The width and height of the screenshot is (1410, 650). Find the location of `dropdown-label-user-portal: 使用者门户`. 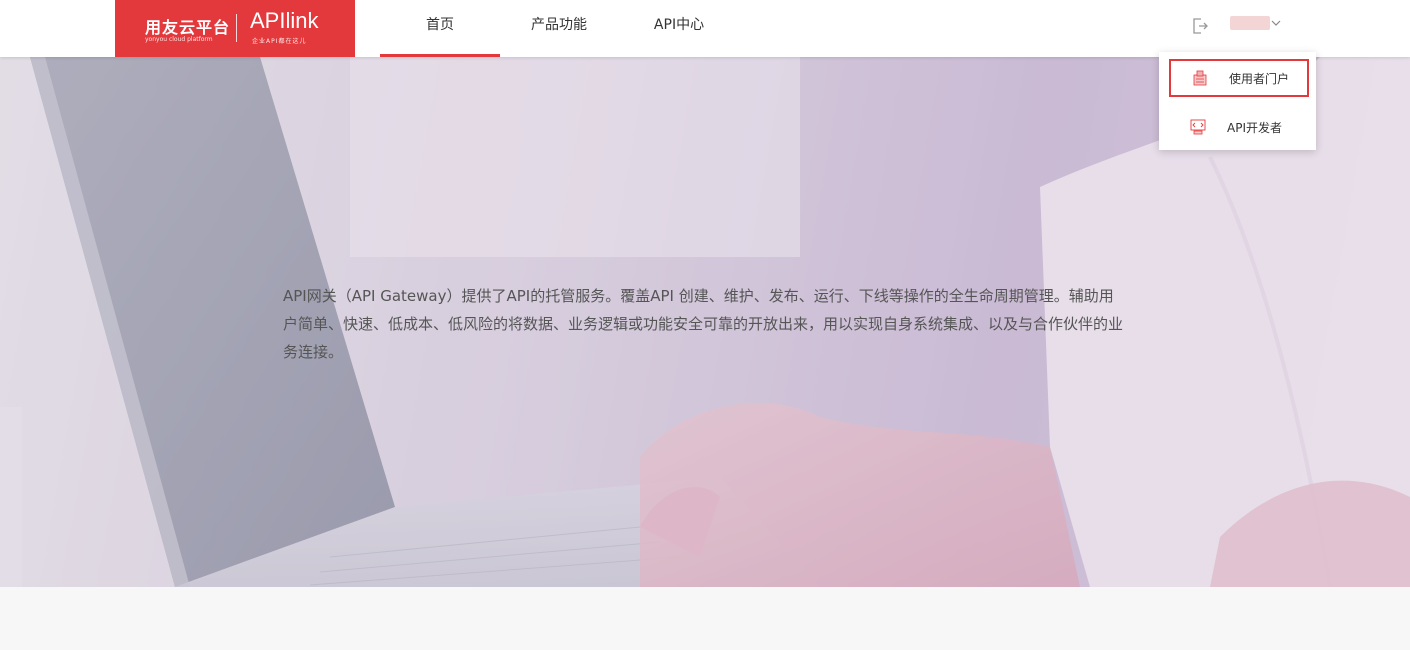

dropdown-label-user-portal: 使用者门户 is located at coordinates (1259, 78).